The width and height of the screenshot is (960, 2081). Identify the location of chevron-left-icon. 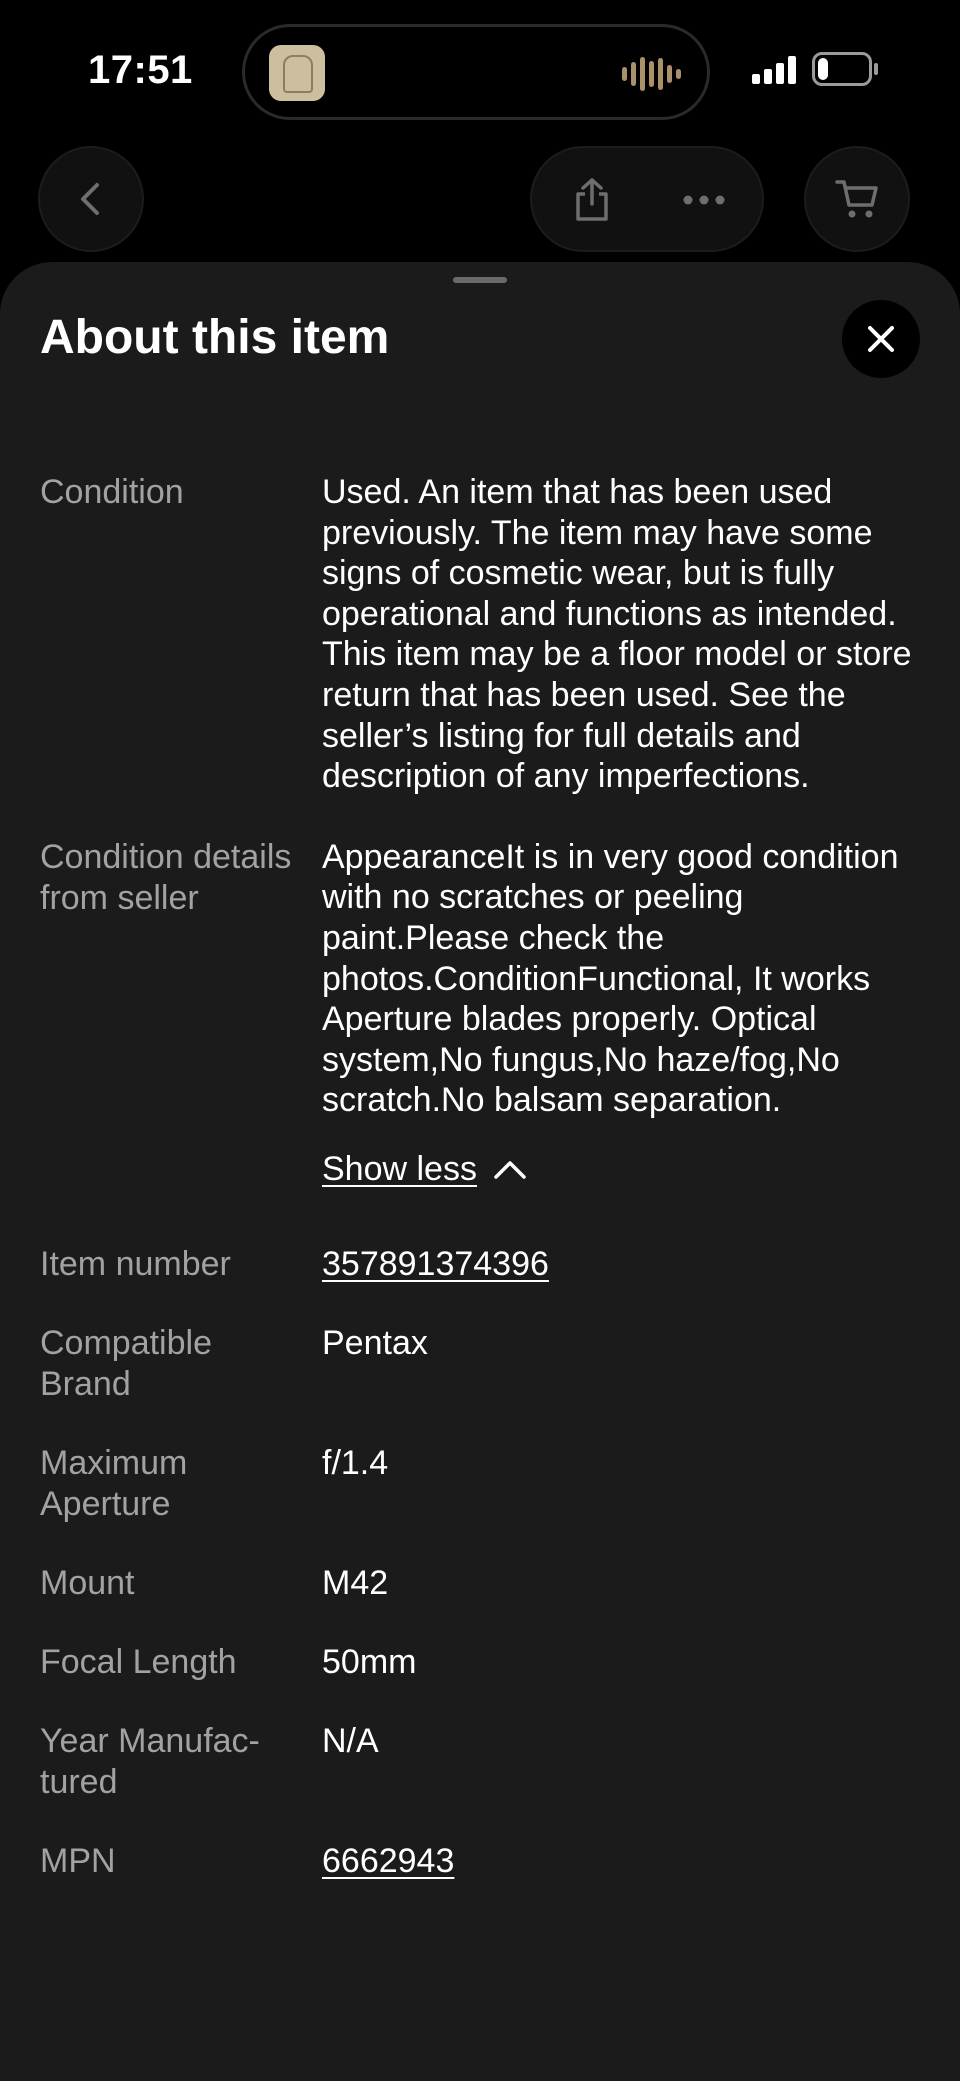
(90, 199).